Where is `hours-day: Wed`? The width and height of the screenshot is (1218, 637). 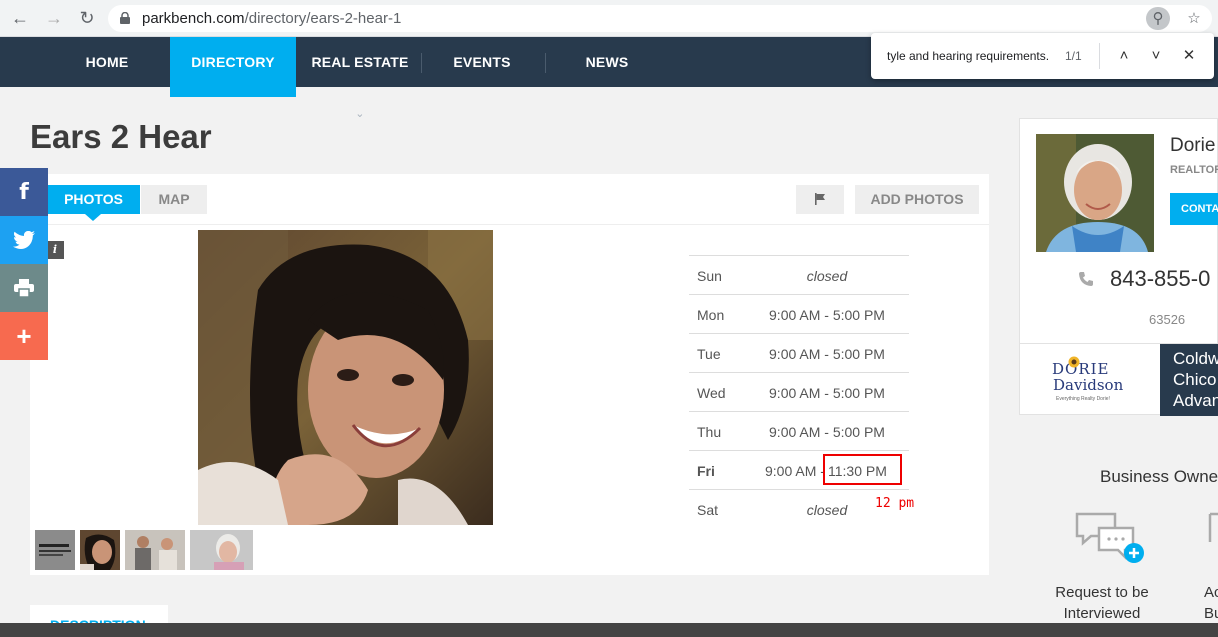 hours-day: Wed is located at coordinates (711, 393).